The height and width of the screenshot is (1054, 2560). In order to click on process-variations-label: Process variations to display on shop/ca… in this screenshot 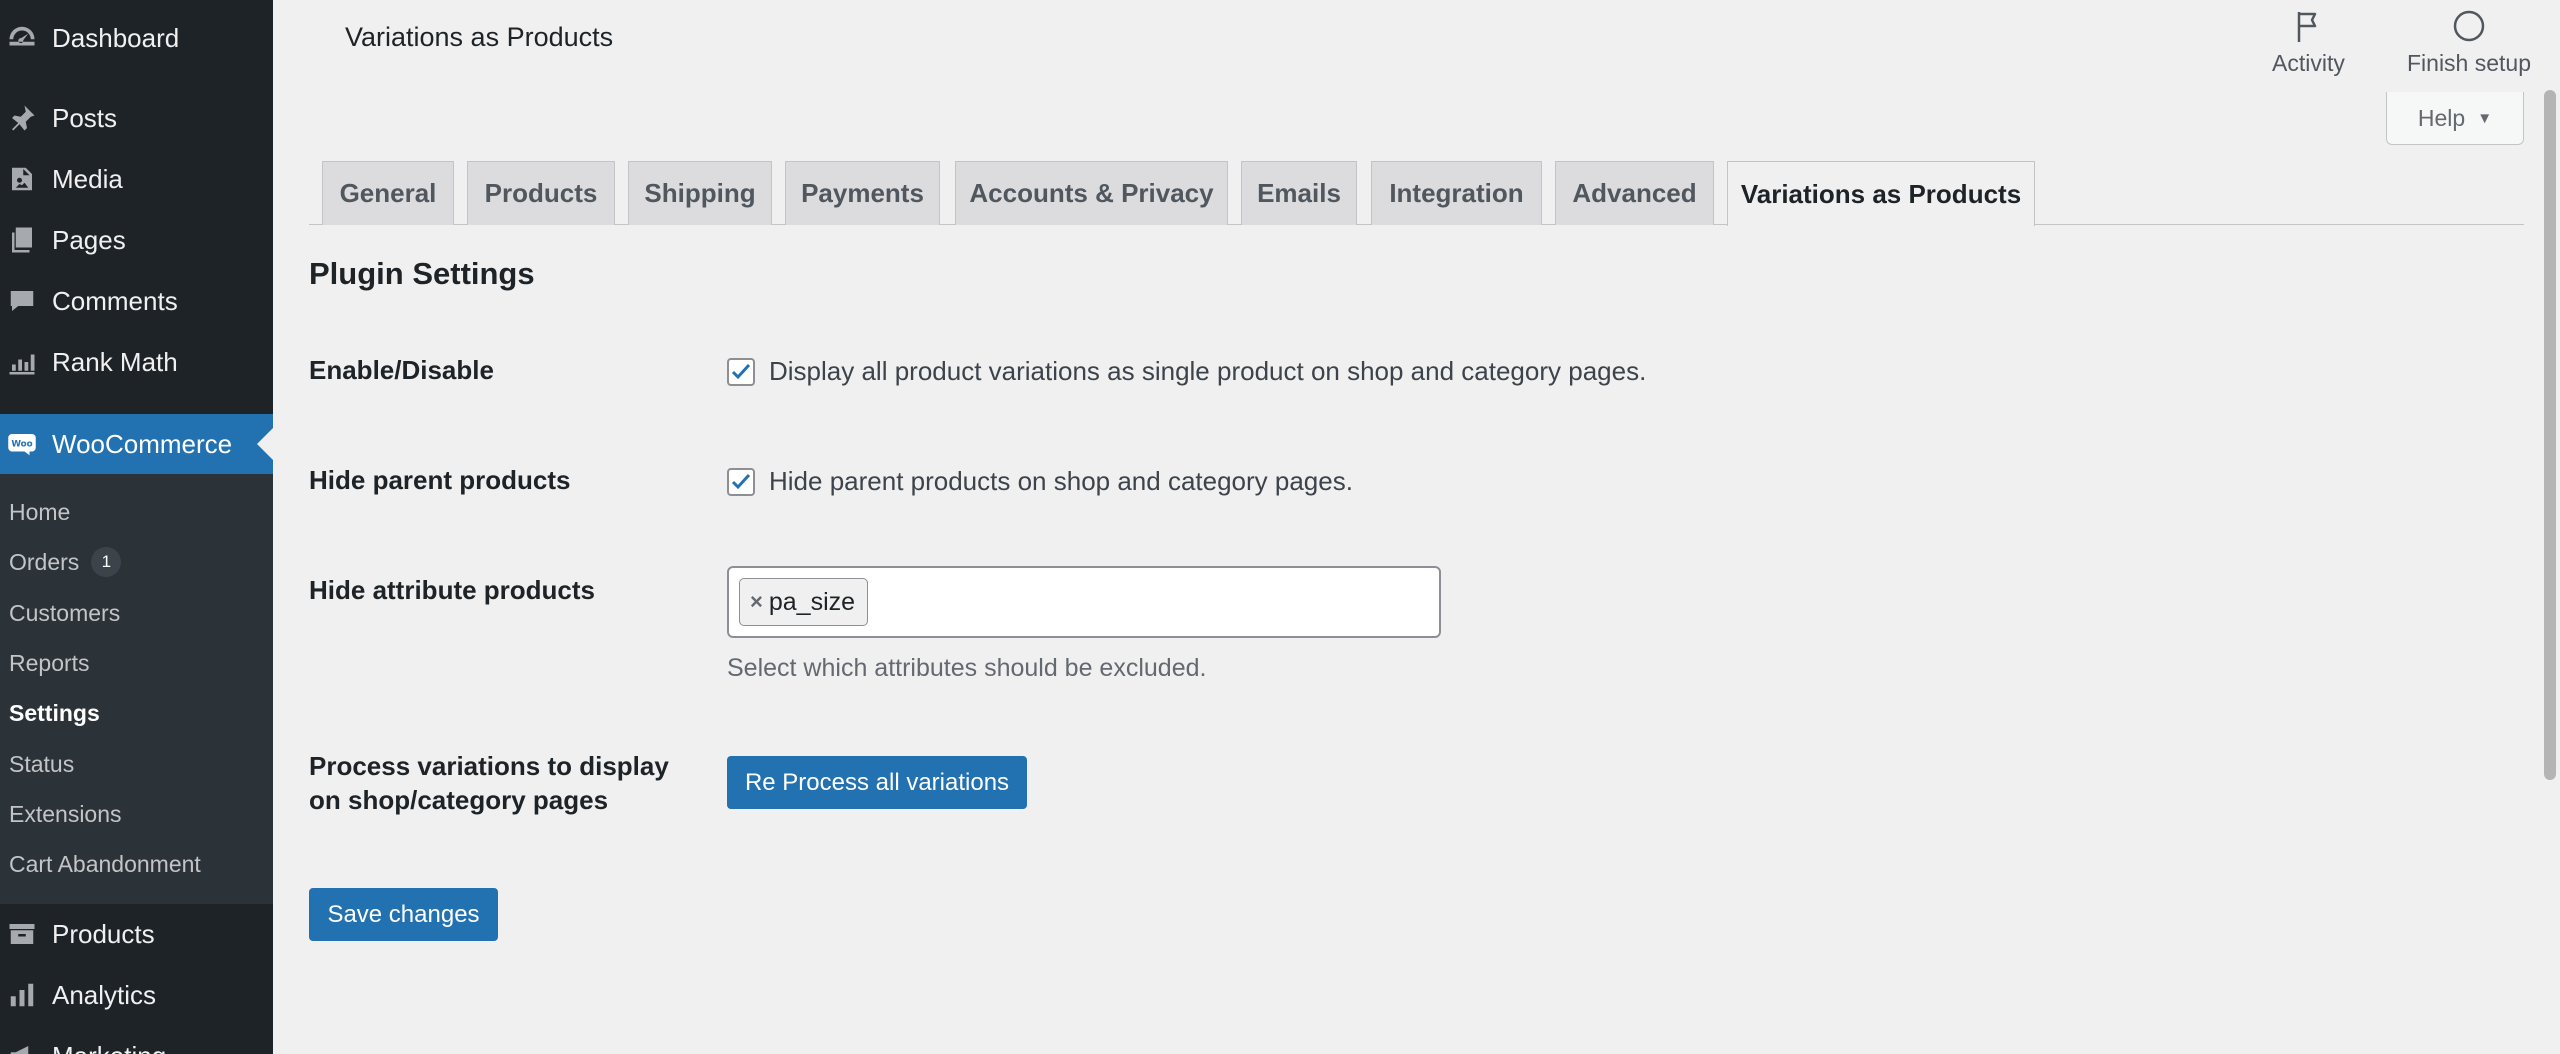, I will do `click(489, 783)`.